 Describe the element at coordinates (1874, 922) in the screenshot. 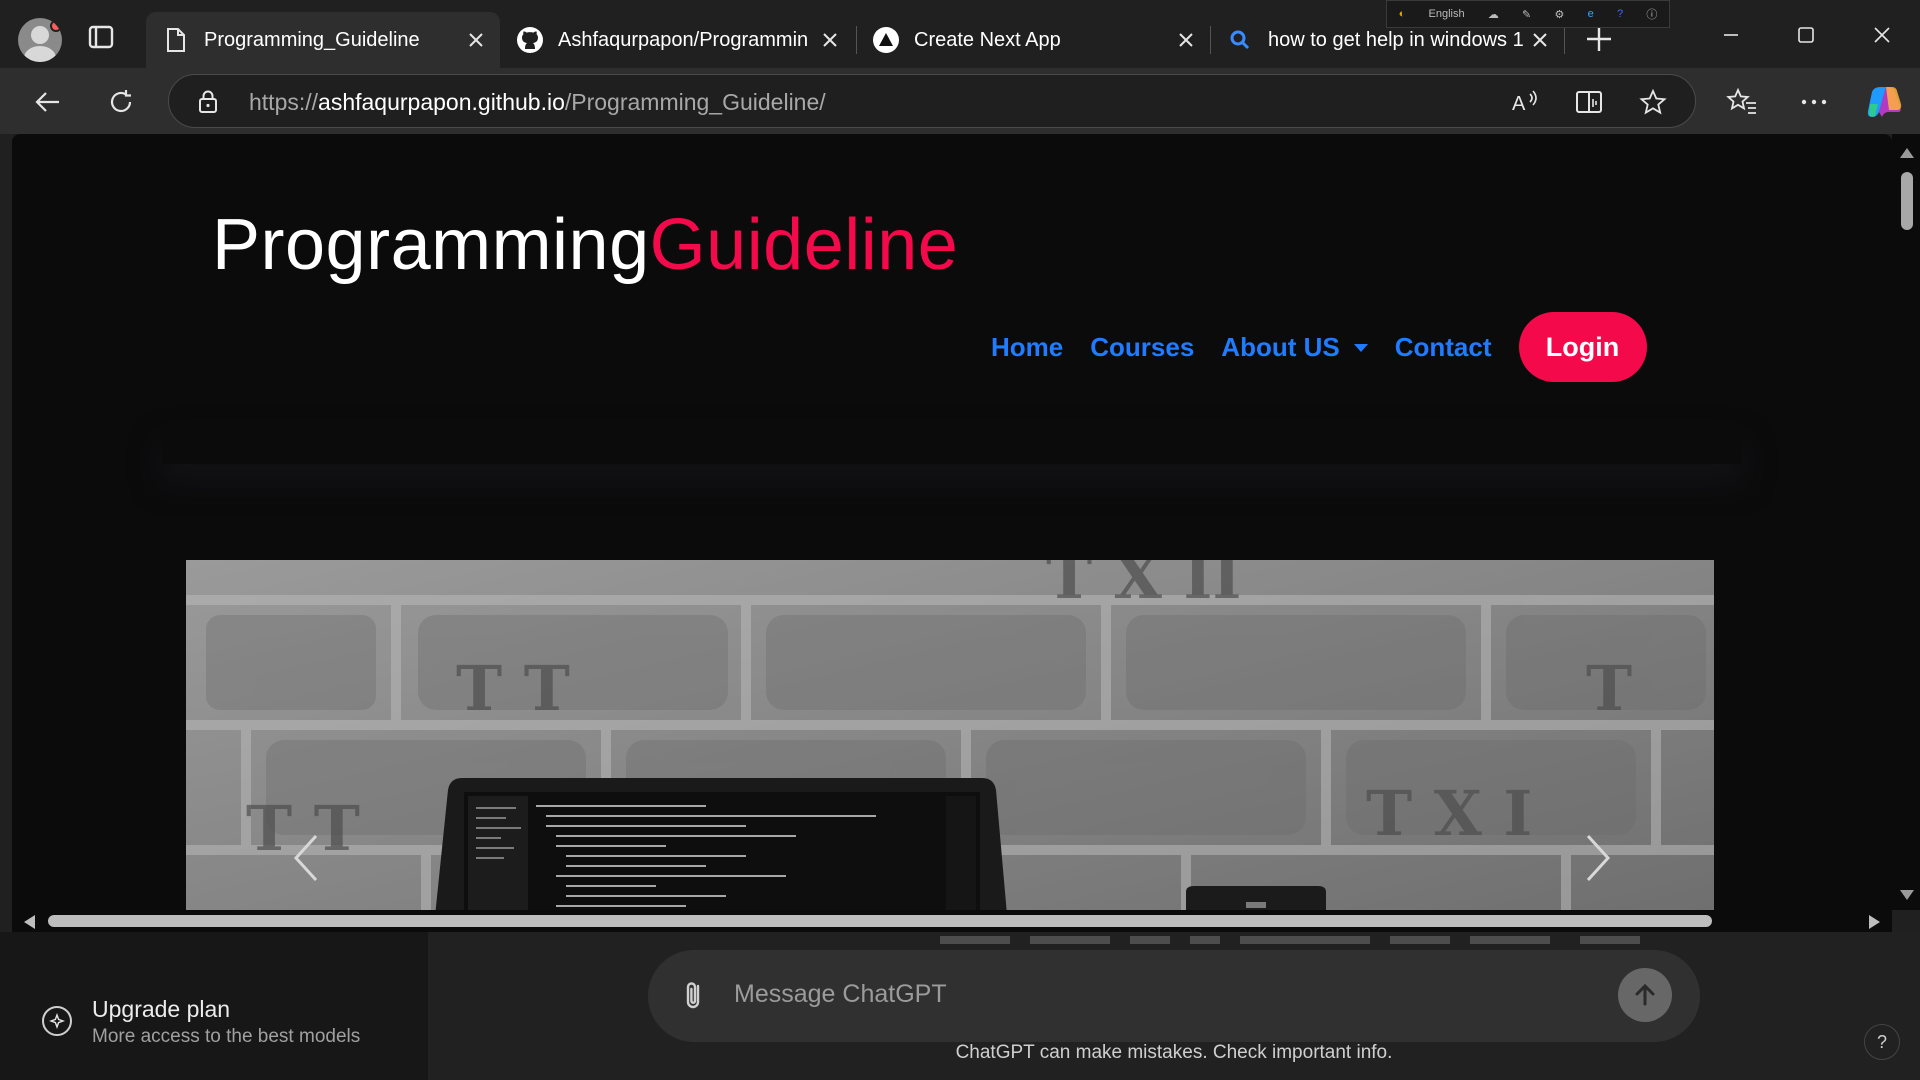

I see `scroll-right-icon` at that location.